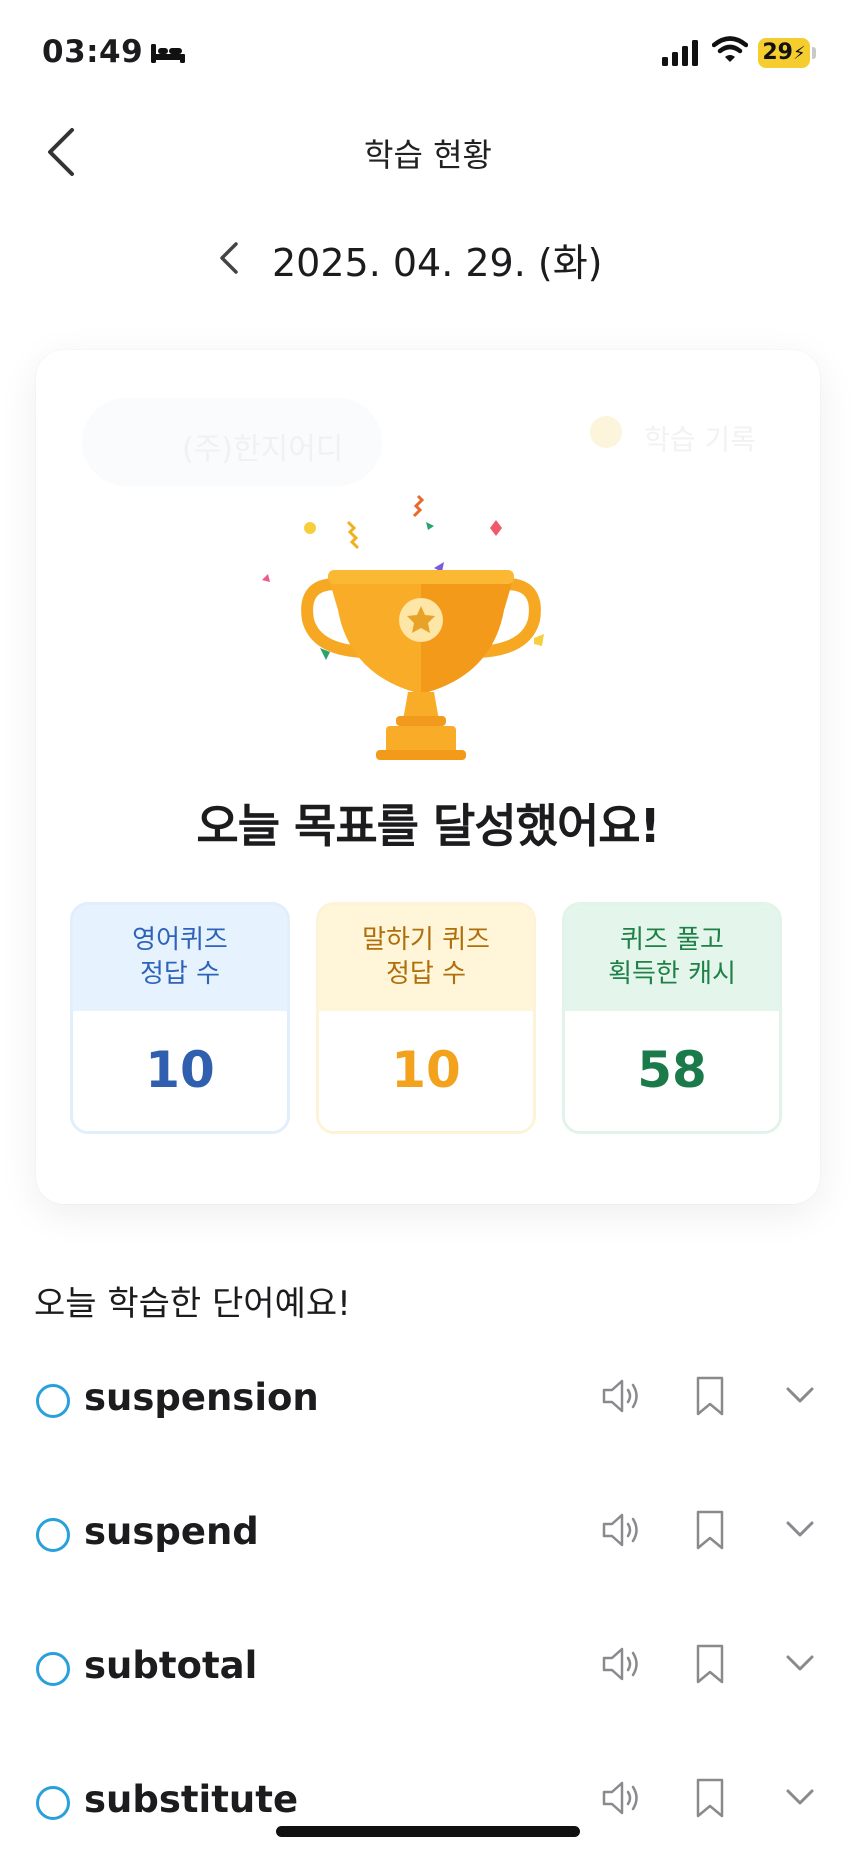 The height and width of the screenshot is (1852, 856). I want to click on cellular-signal-icon, so click(681, 55).